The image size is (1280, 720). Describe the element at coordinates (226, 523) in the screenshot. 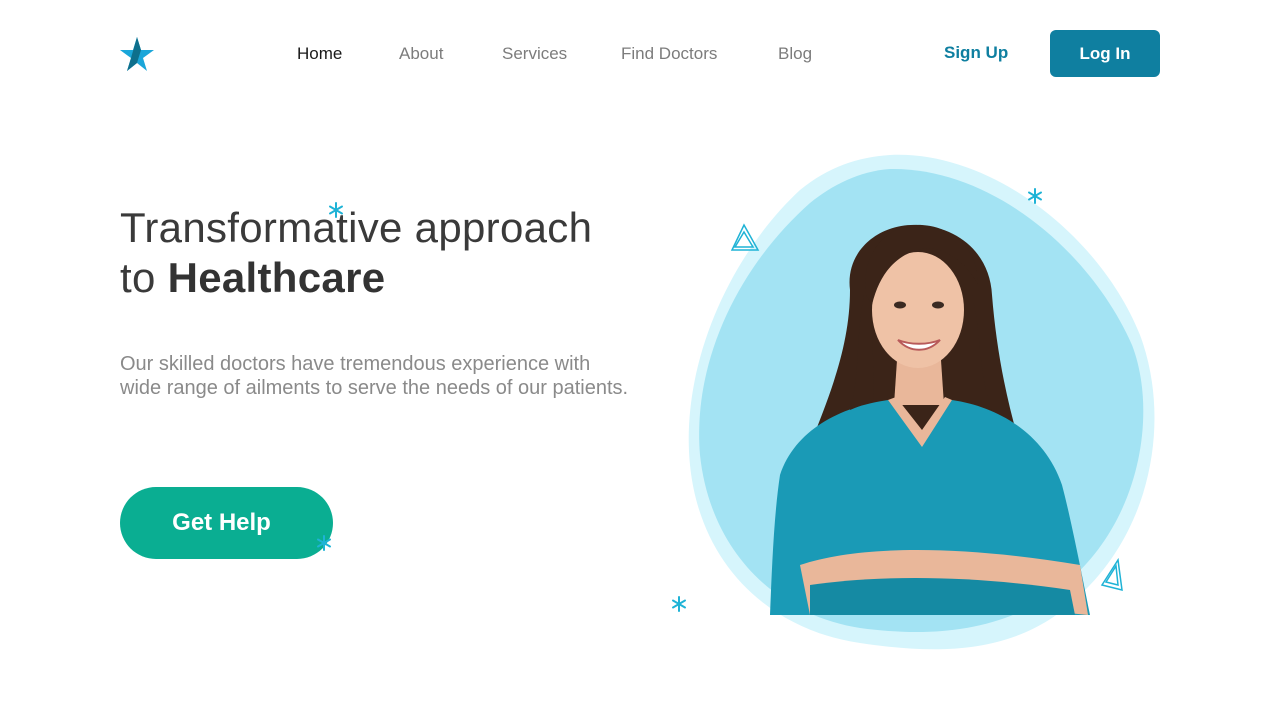

I see `get-help-button: Get Help` at that location.